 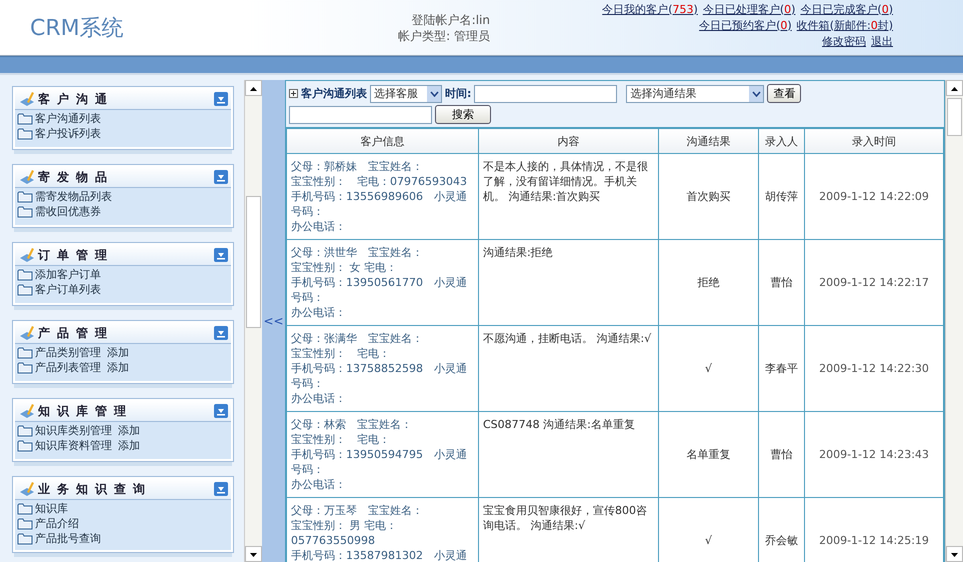 I want to click on menu-header: 订单管理, so click(x=123, y=255).